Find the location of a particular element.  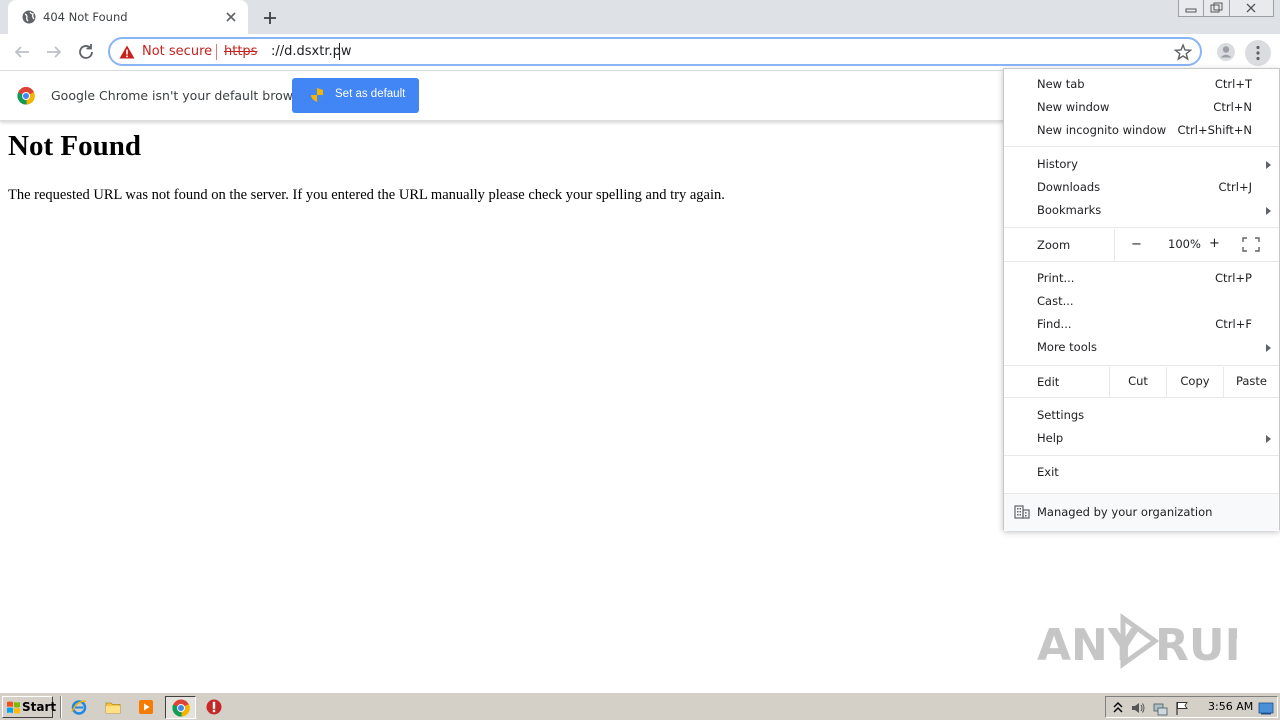

taskbar-chrome-button is located at coordinates (180, 707).